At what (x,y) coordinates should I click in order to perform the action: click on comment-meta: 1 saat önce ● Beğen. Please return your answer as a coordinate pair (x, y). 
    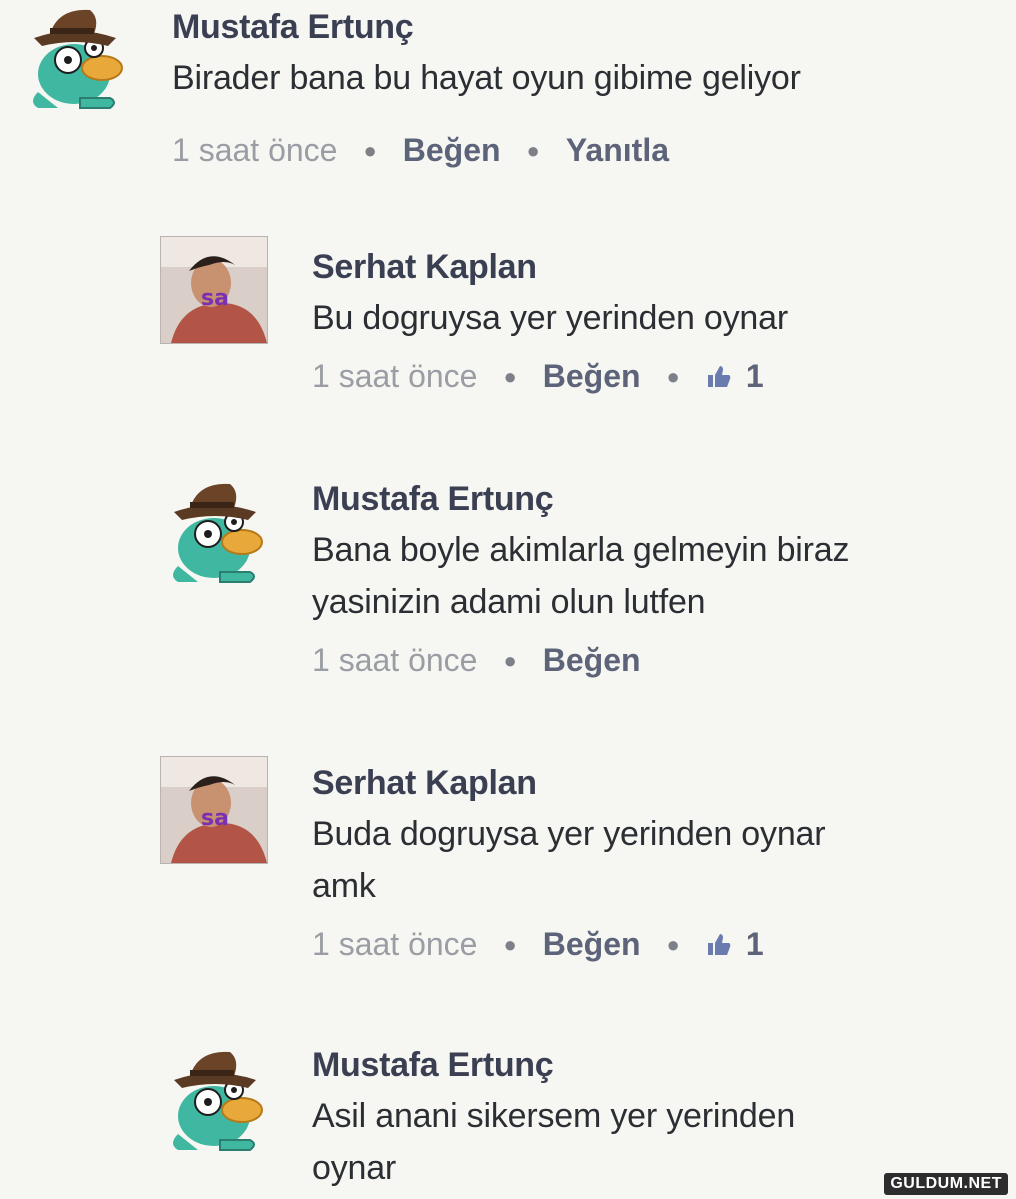
    Looking at the image, I should click on (476, 660).